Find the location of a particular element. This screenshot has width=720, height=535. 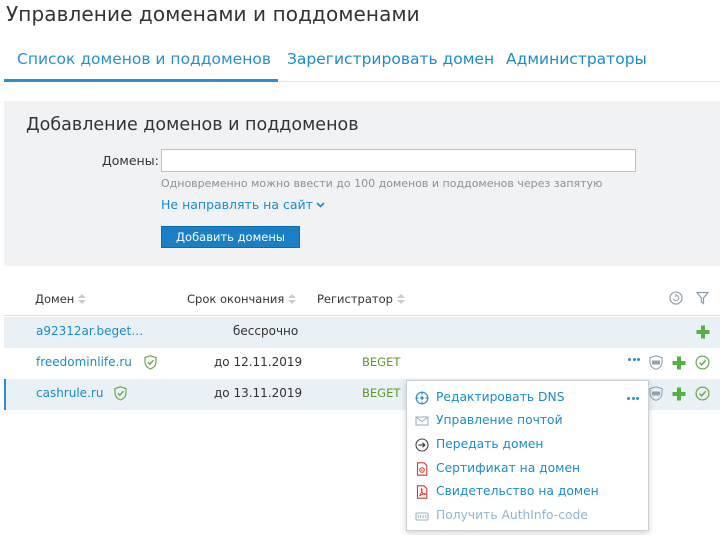

filter-icon is located at coordinates (702, 299).